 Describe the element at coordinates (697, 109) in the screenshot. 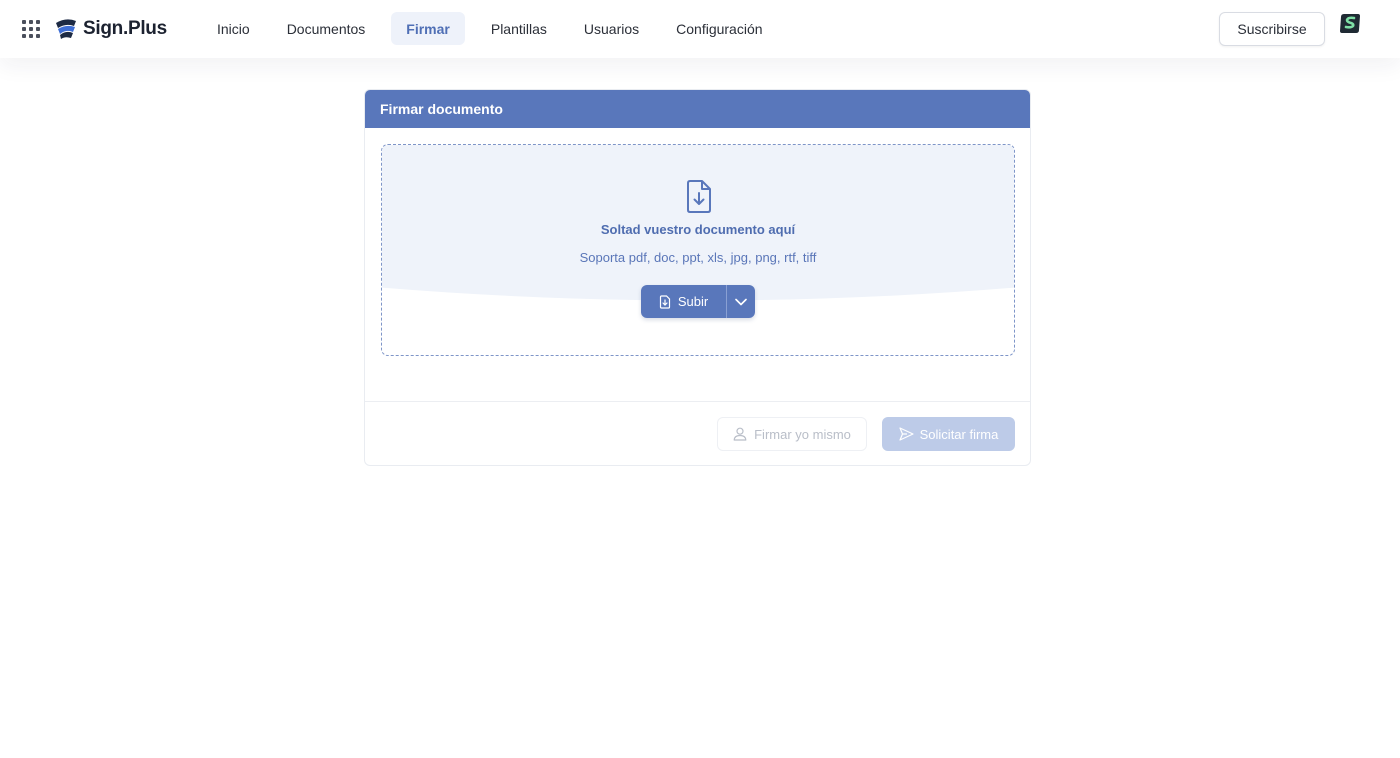

I see `card-title: Firmar documento` at that location.